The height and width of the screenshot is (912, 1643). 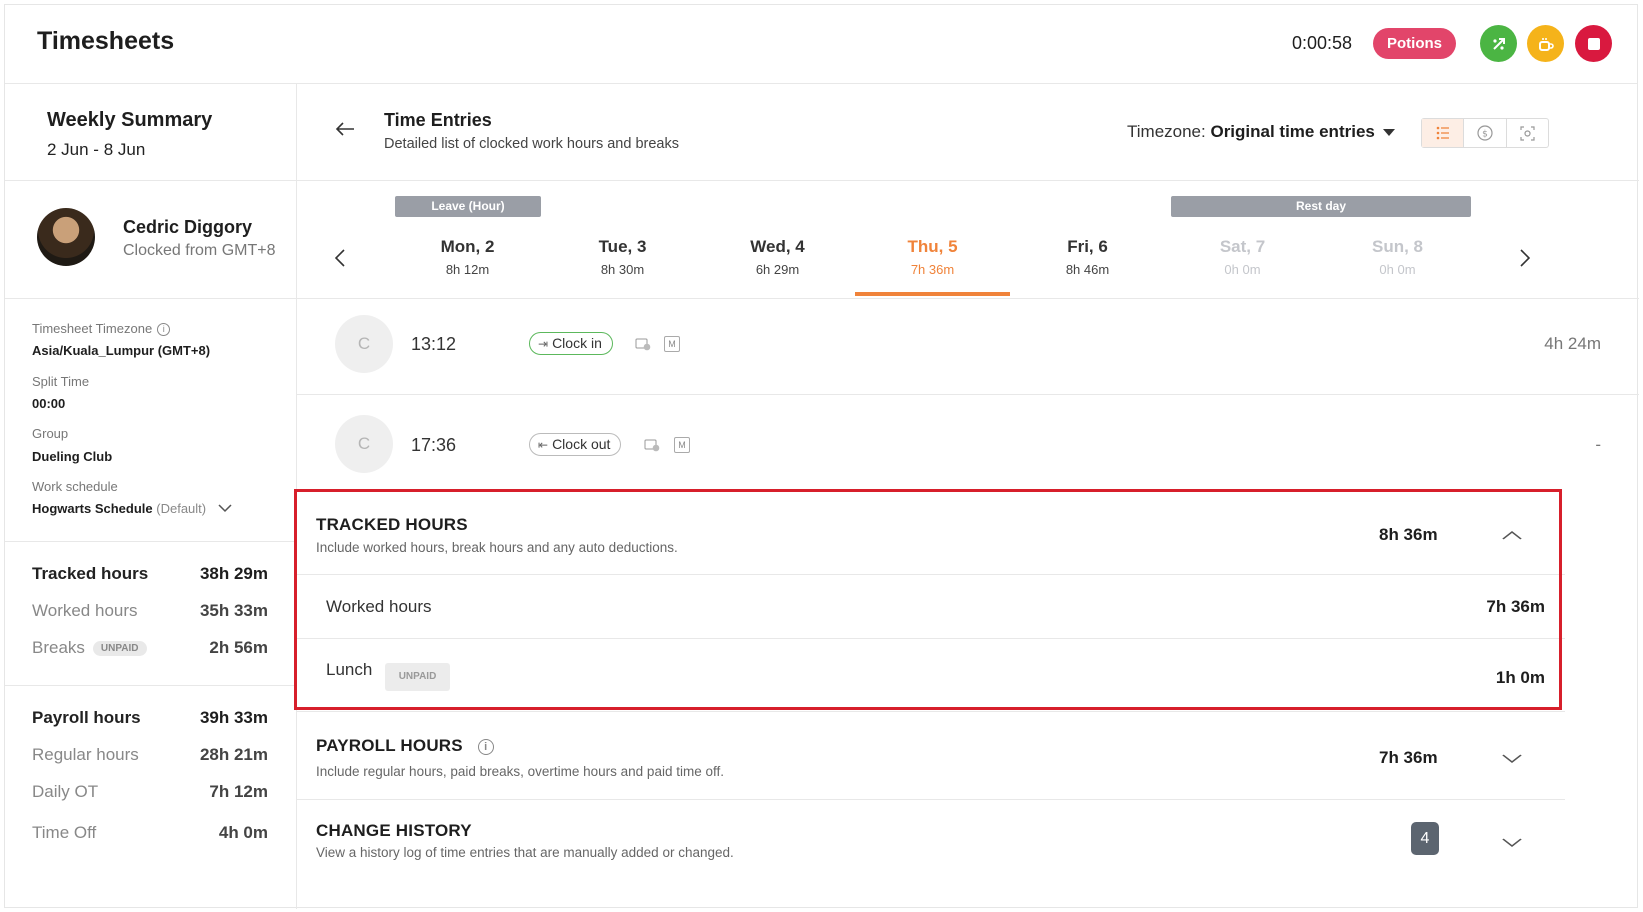 I want to click on coffee-icon, so click(x=1546, y=44).